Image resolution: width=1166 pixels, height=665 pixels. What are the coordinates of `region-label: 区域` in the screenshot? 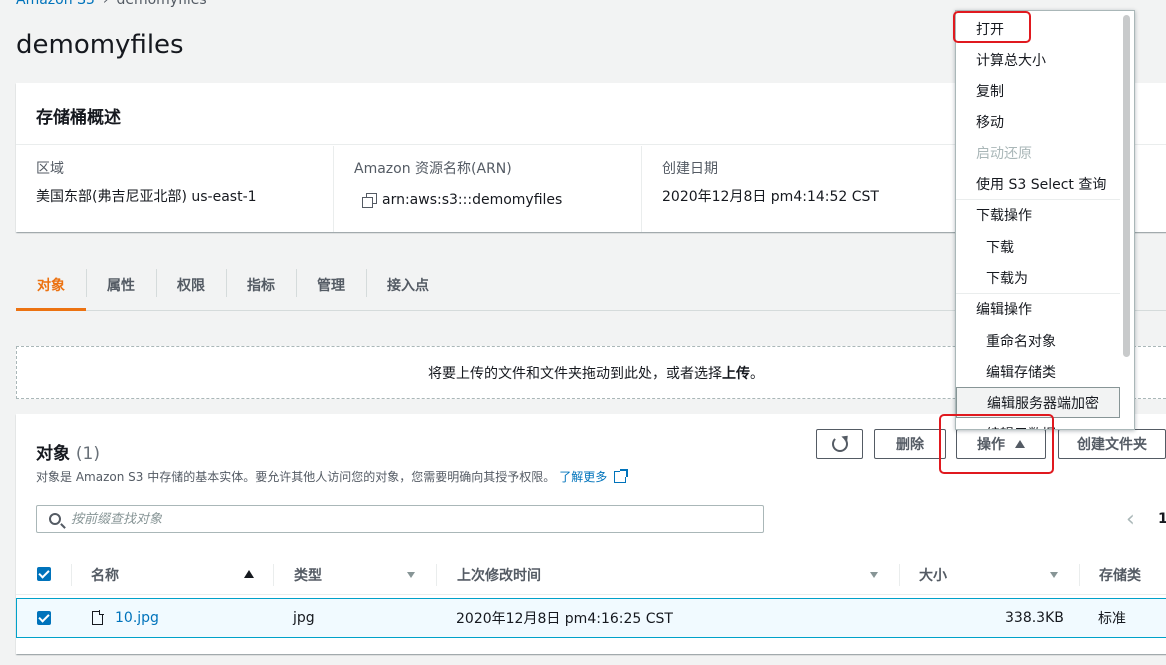 It's located at (50, 169).